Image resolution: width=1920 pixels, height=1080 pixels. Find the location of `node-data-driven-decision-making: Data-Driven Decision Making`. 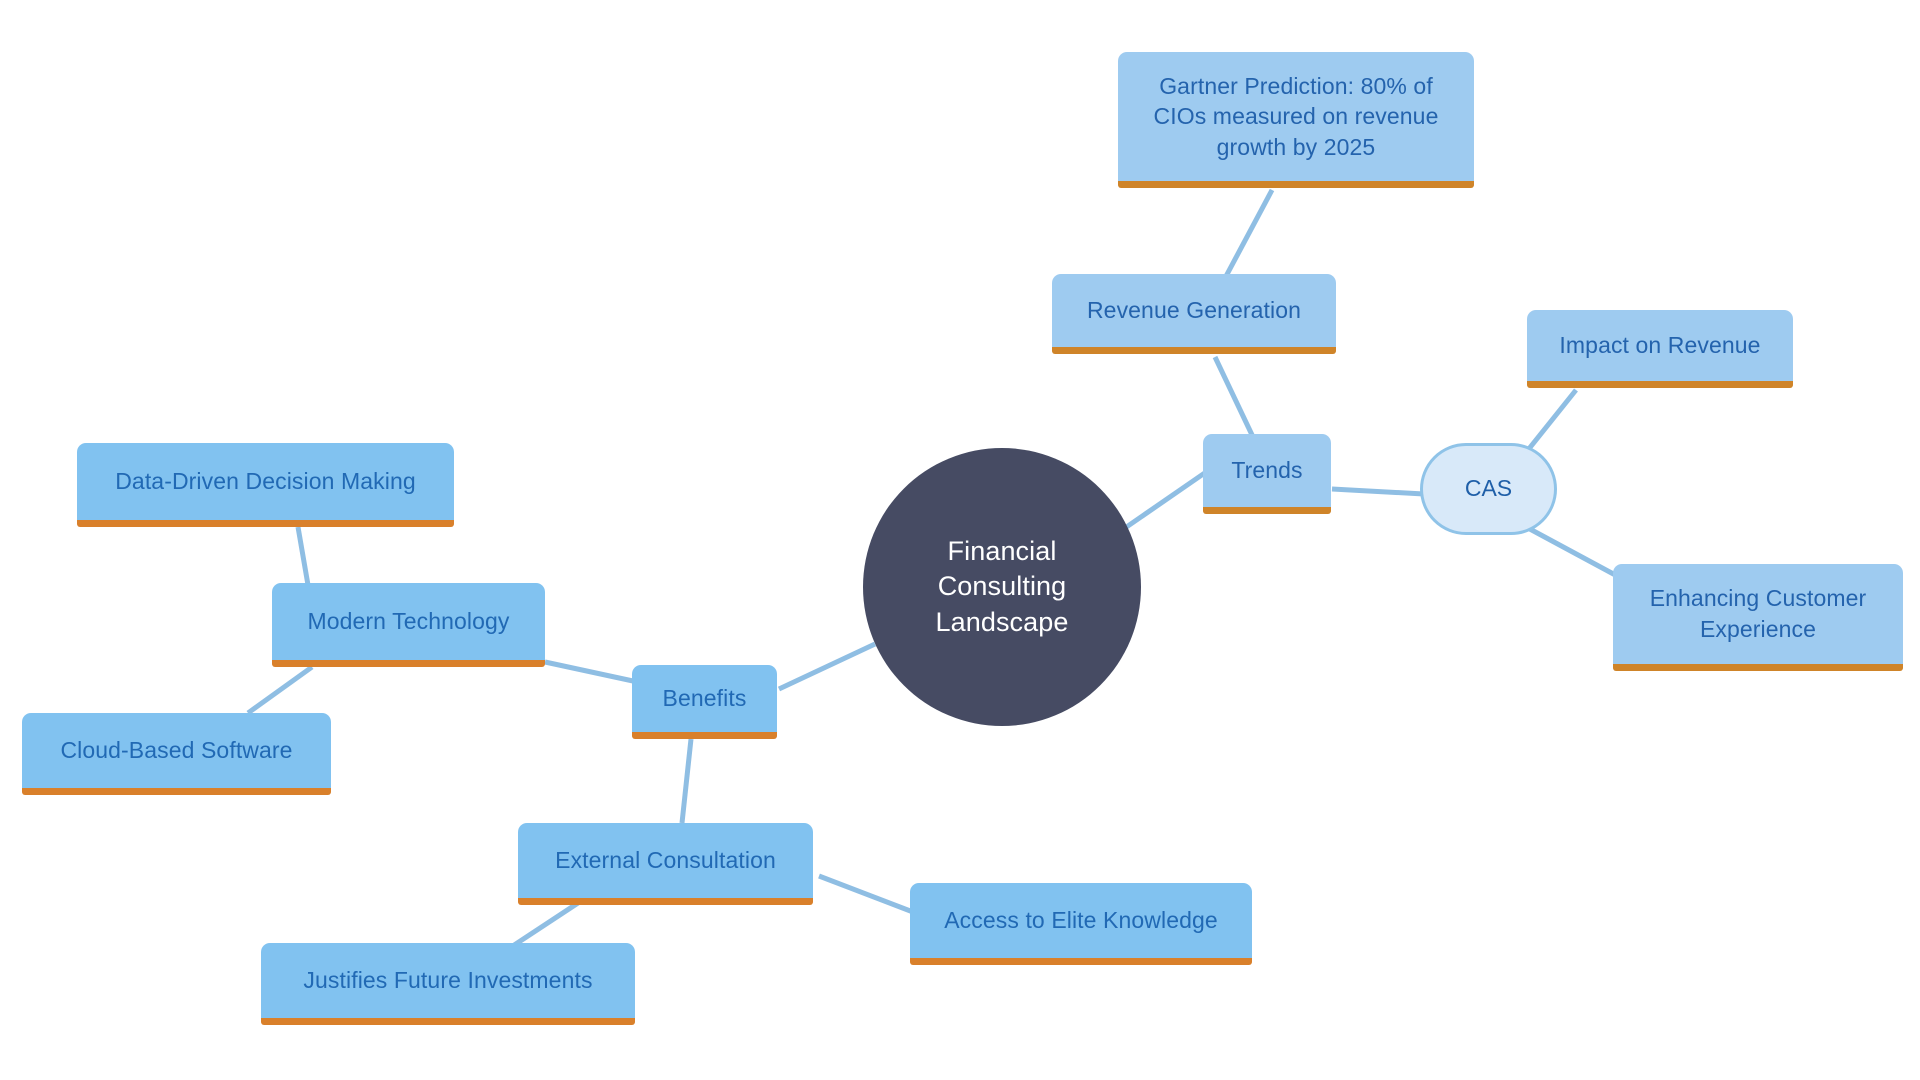

node-data-driven-decision-making: Data-Driven Decision Making is located at coordinates (265, 485).